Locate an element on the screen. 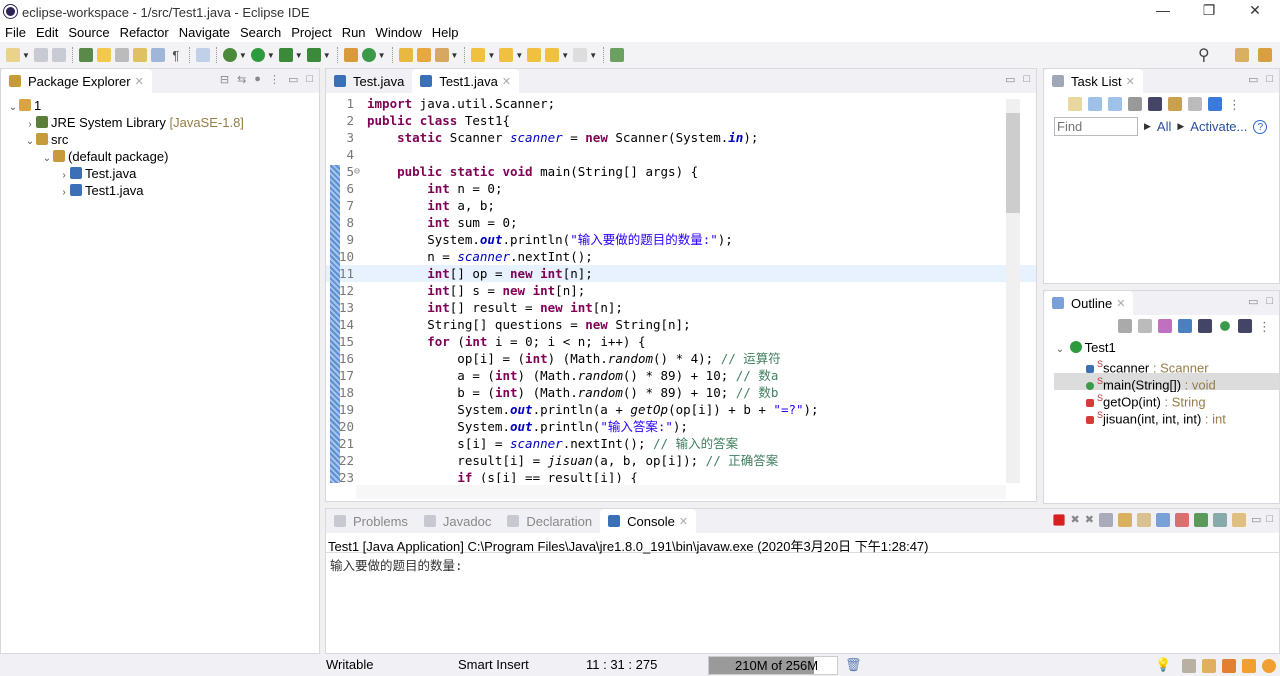 The image size is (1280, 676). code-line: 11 int[] op = new int[n]; is located at coordinates (681, 273).